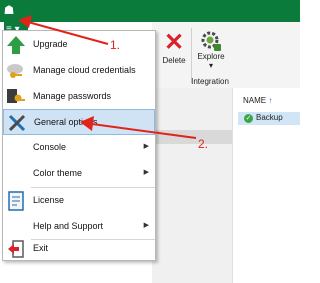 This screenshot has width=320, height=283. I want to click on annotation-step-2: 2., so click(203, 144).